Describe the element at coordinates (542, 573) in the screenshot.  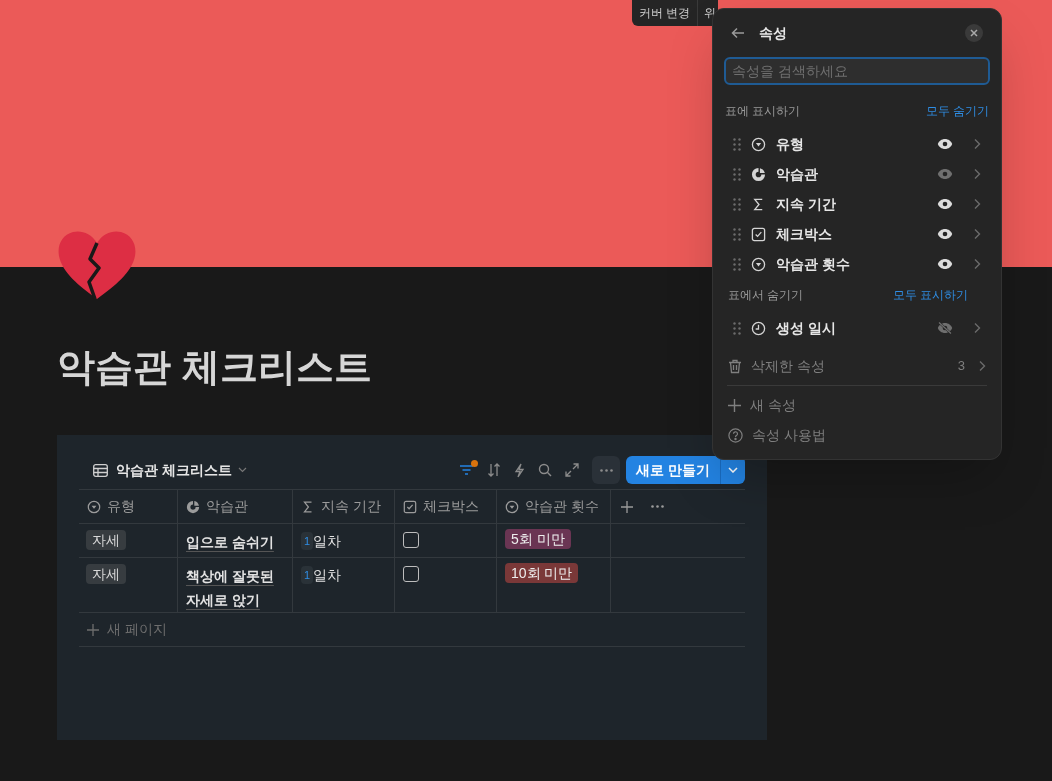
I see `count-tag: 10회 미만` at that location.